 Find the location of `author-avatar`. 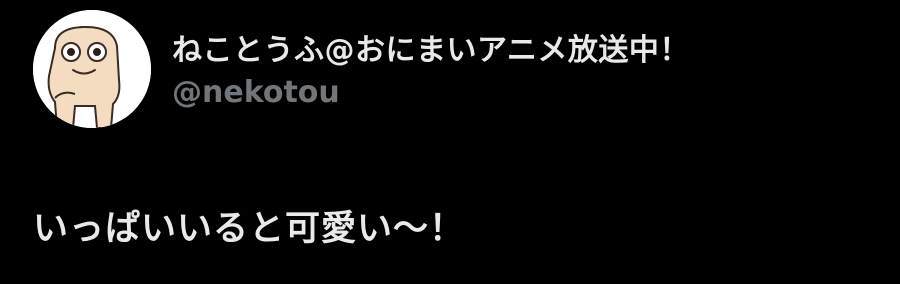

author-avatar is located at coordinates (92, 69).